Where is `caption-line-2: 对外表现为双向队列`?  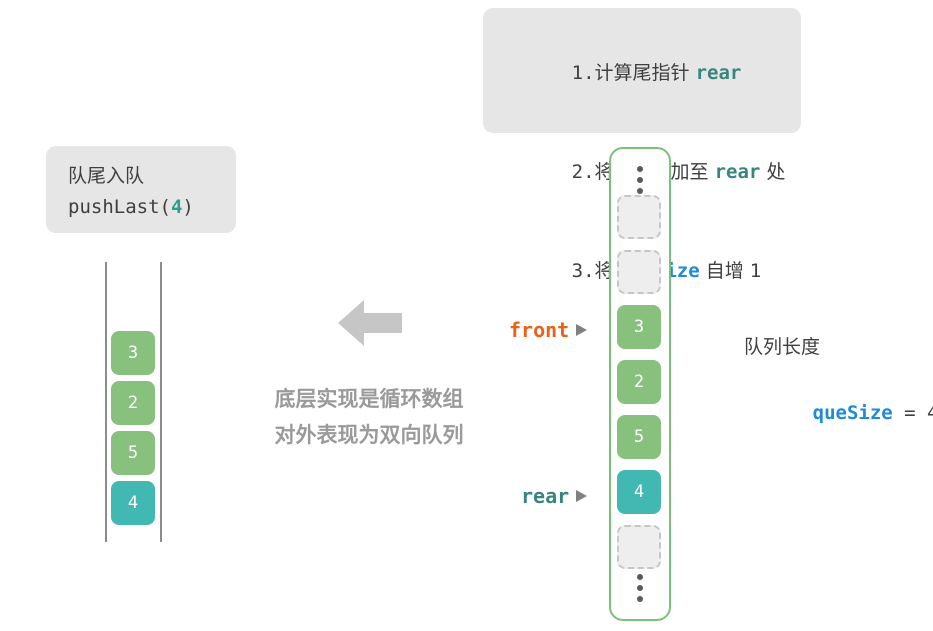
caption-line-2: 对外表现为双向队列 is located at coordinates (369, 435).